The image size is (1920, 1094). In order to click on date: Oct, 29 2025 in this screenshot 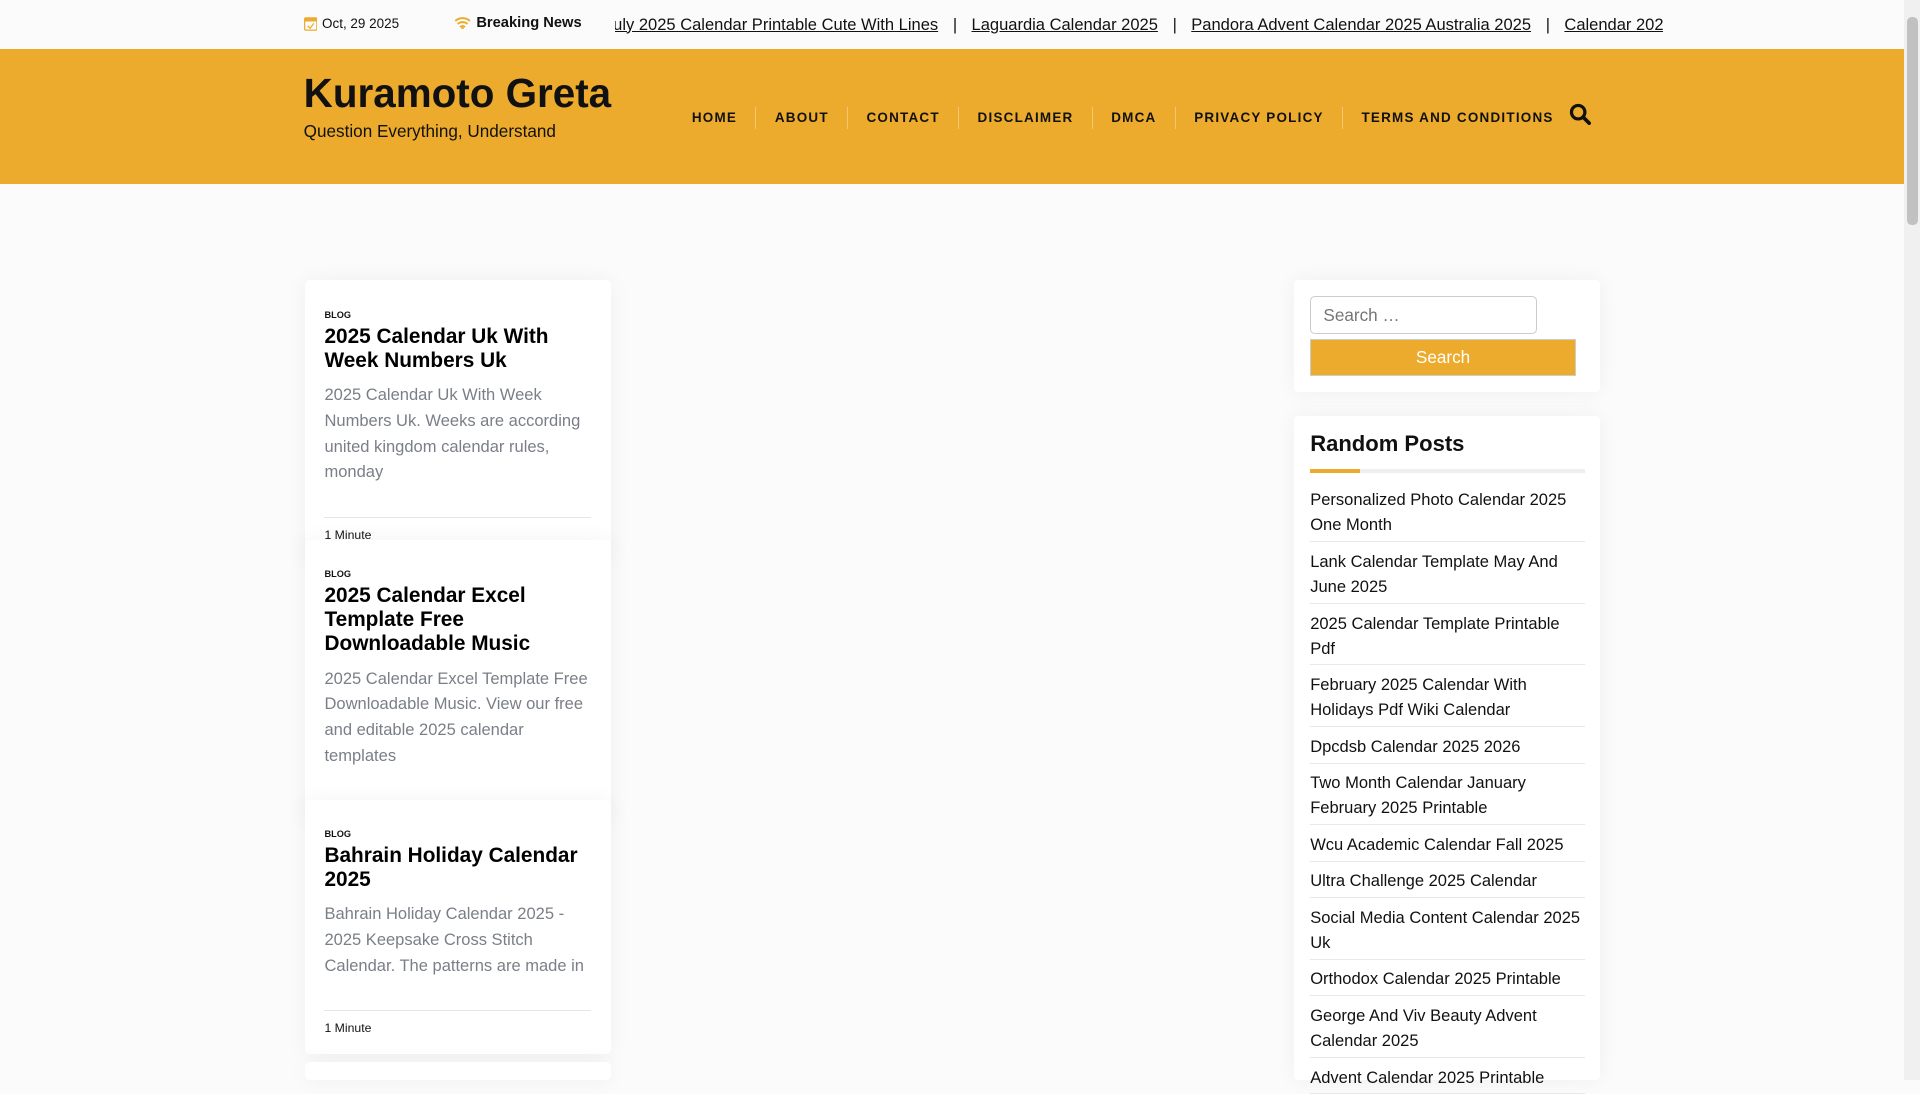, I will do `click(351, 23)`.